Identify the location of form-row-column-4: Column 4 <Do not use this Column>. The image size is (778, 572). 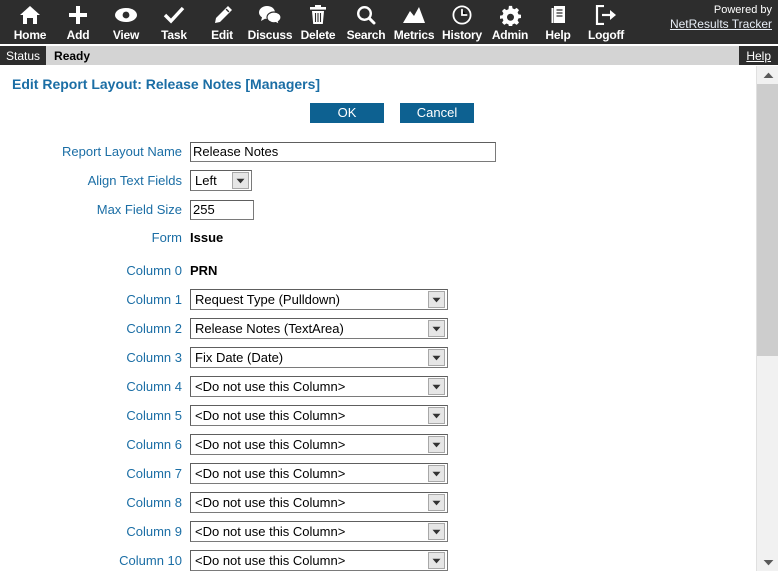
(378, 386).